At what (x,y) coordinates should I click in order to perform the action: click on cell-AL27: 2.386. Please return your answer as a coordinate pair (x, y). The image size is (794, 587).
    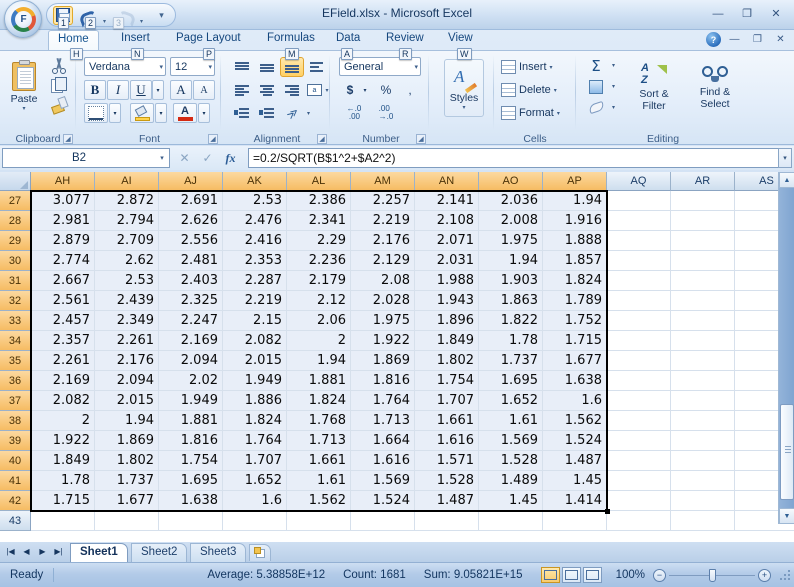
    Looking at the image, I should click on (319, 201).